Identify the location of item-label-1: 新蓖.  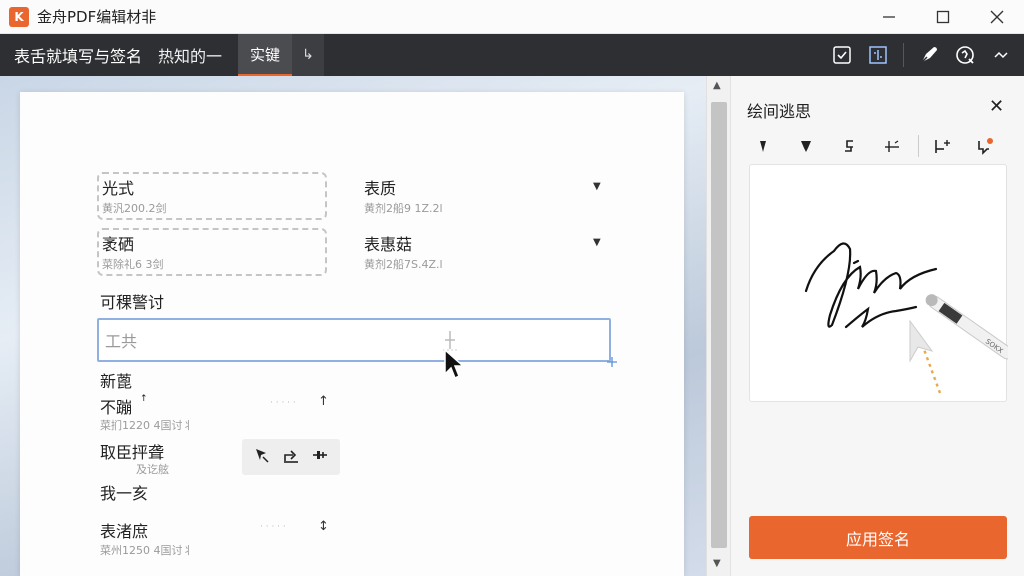
(116, 381).